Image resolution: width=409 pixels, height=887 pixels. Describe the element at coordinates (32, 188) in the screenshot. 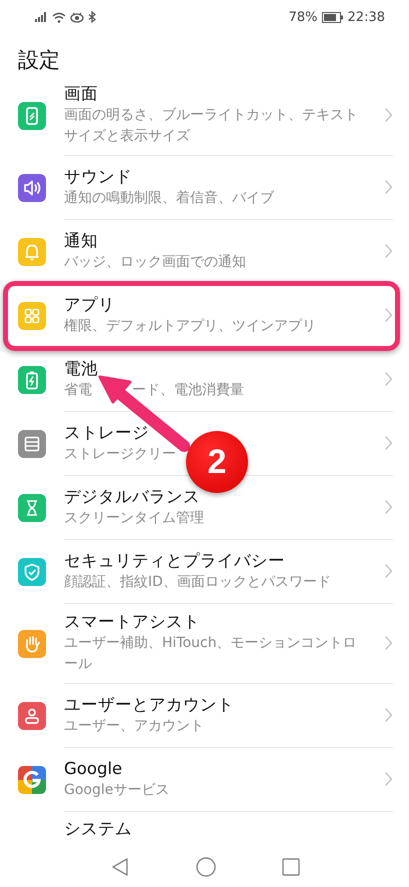

I see `speaker-icon` at that location.